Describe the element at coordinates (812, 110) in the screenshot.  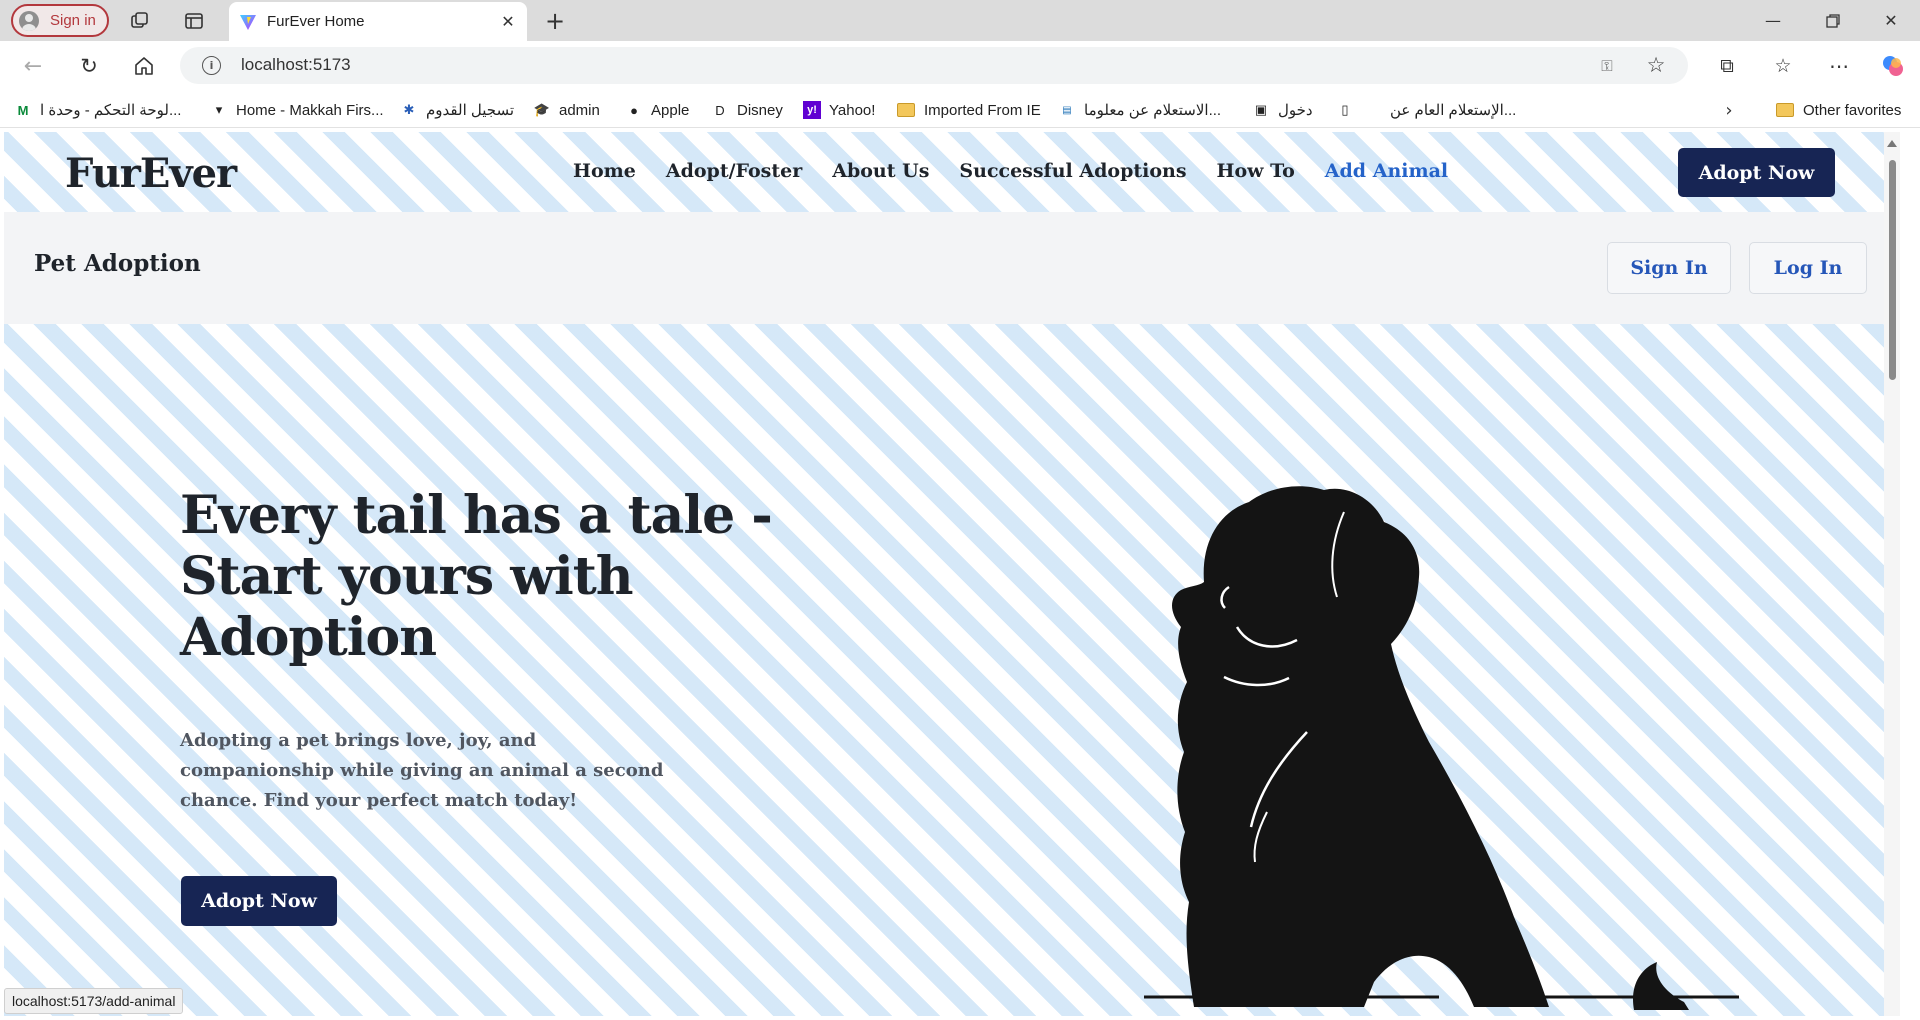
I see `yahoo-icon: y!` at that location.